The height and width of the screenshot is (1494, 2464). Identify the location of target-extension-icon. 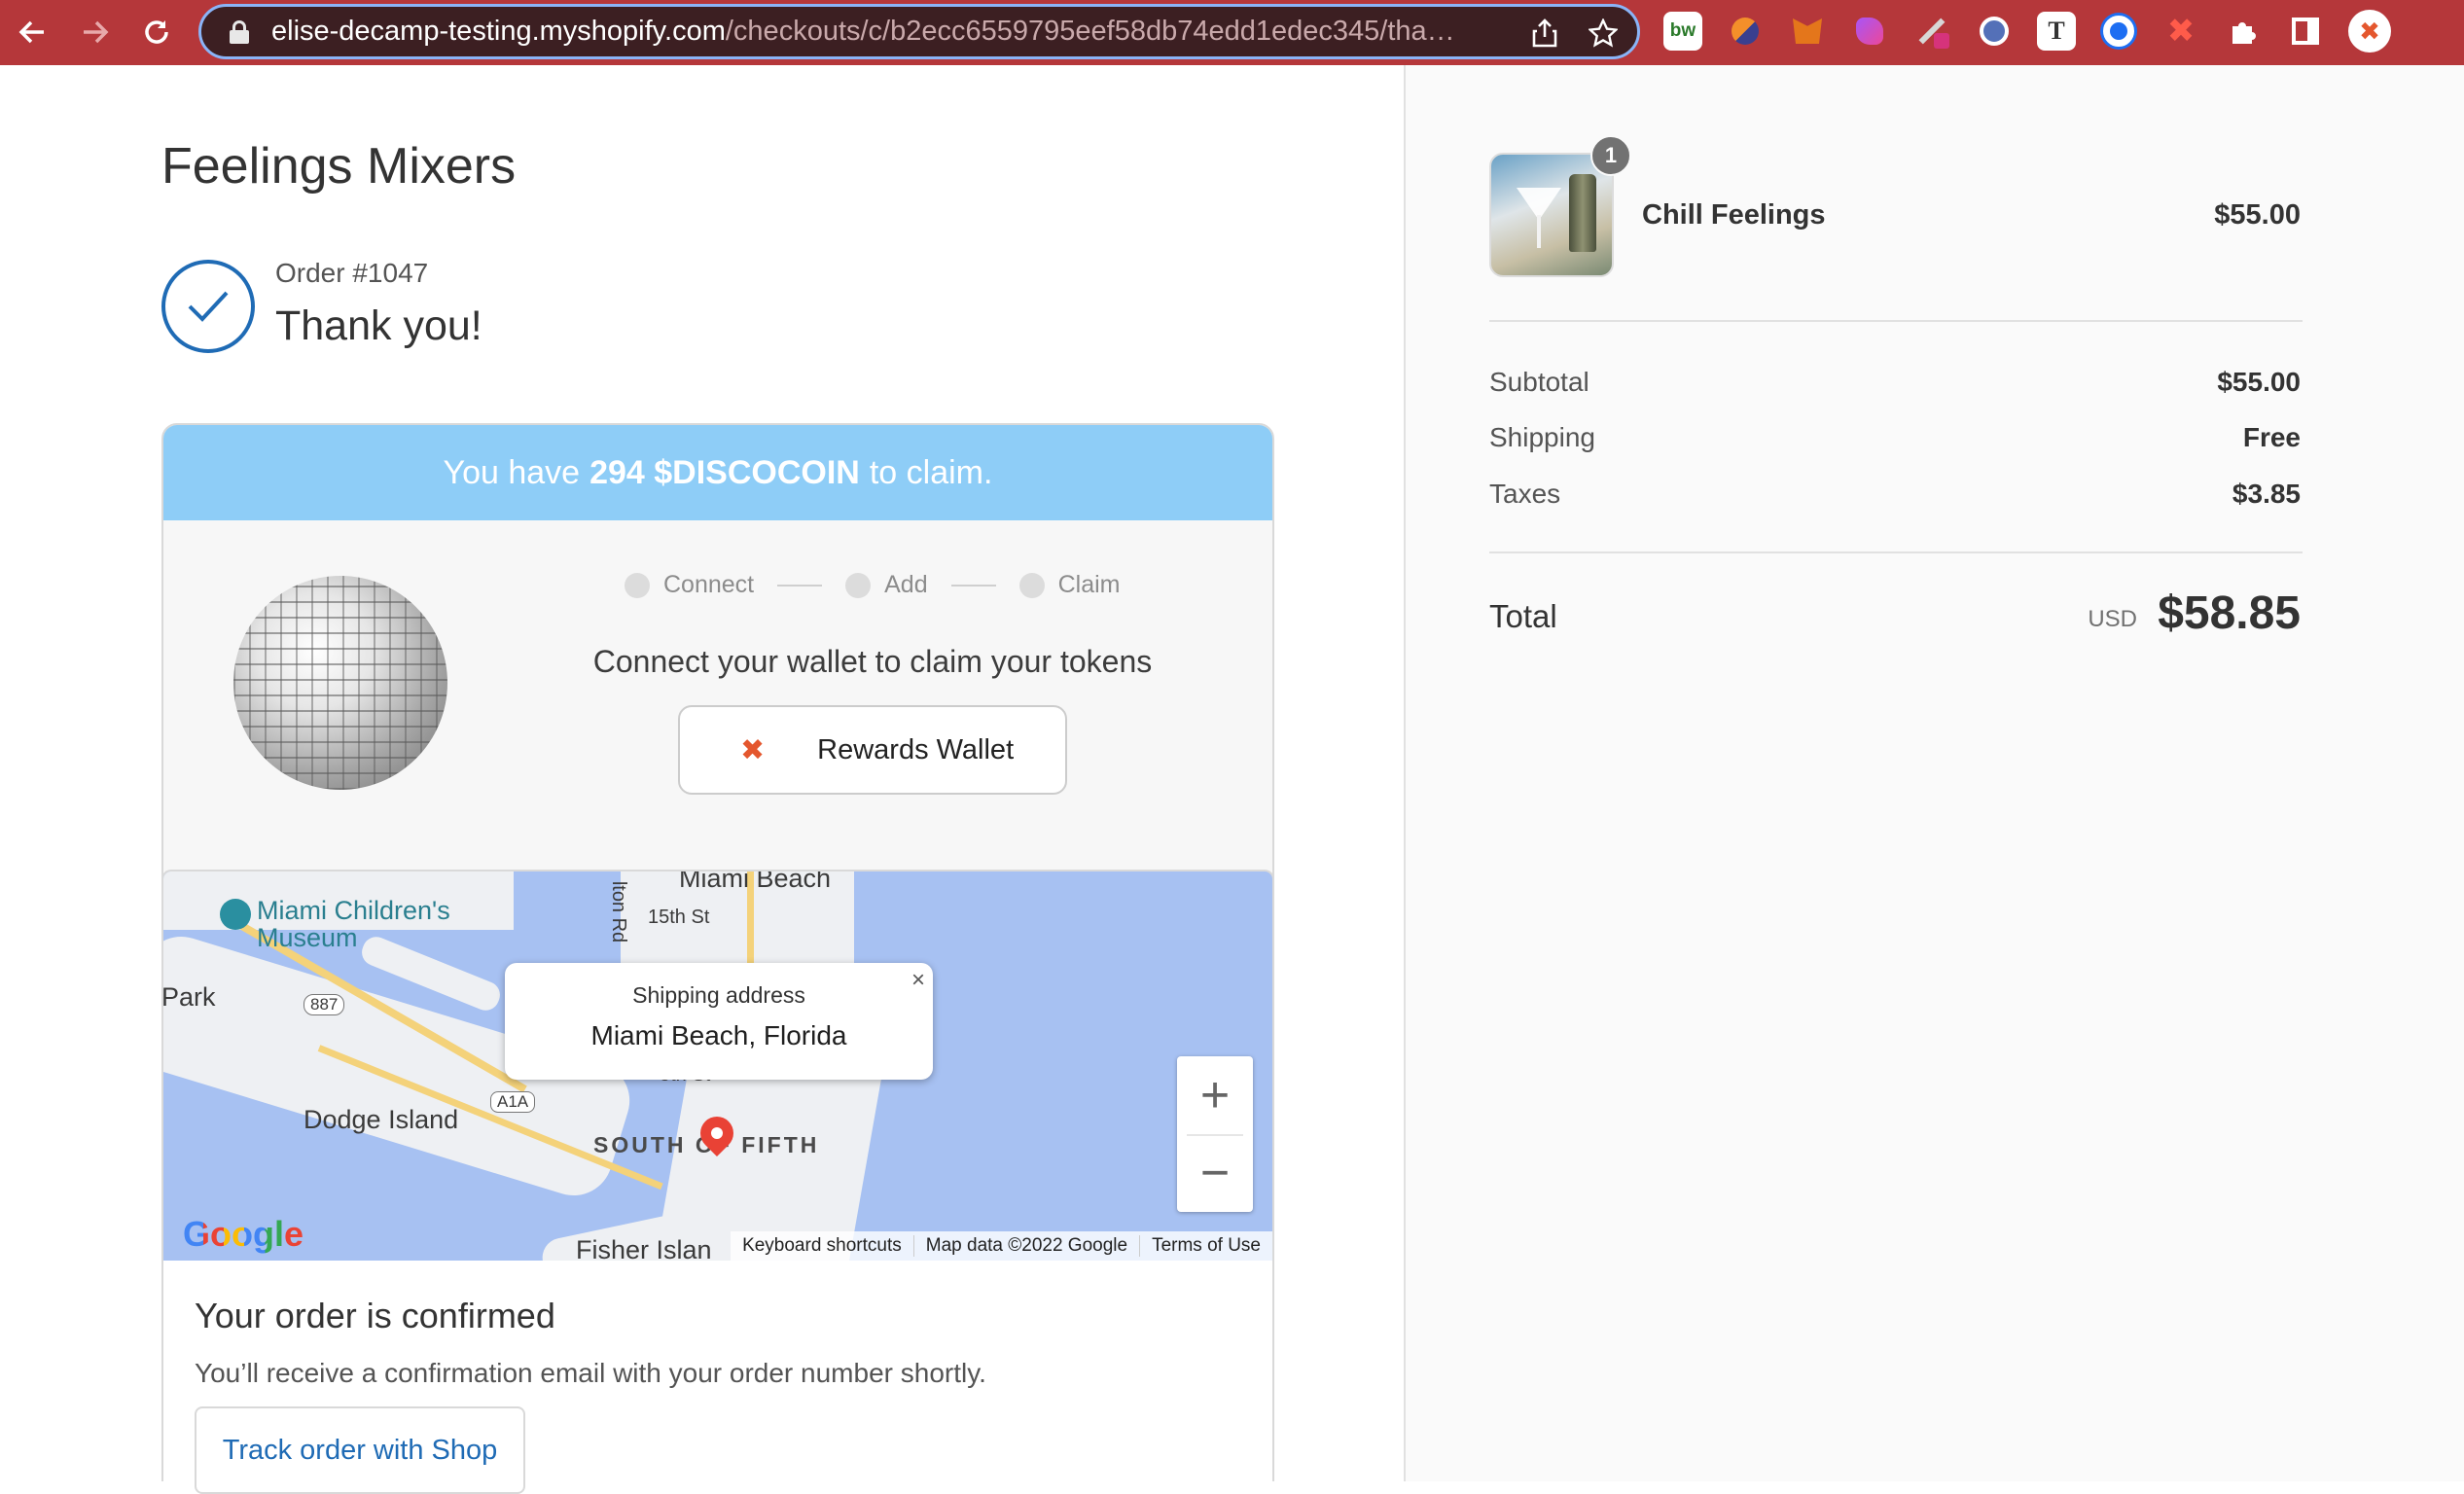
(2118, 31).